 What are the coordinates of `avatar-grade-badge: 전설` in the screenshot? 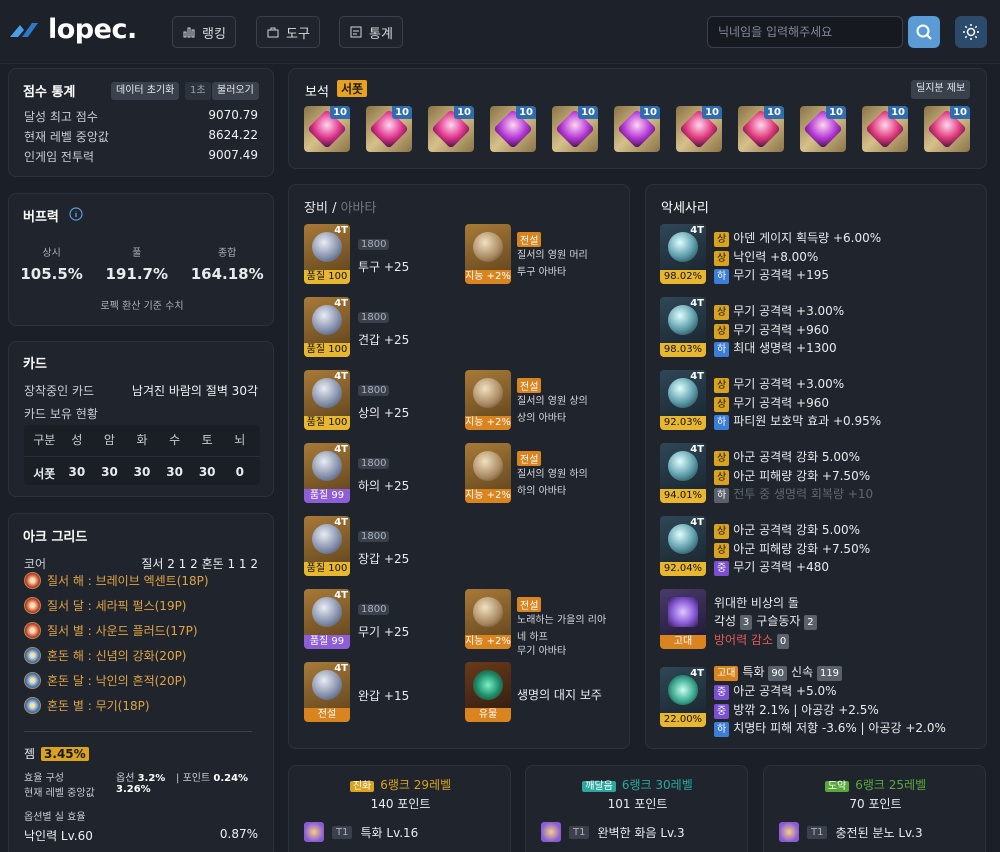 It's located at (529, 385).